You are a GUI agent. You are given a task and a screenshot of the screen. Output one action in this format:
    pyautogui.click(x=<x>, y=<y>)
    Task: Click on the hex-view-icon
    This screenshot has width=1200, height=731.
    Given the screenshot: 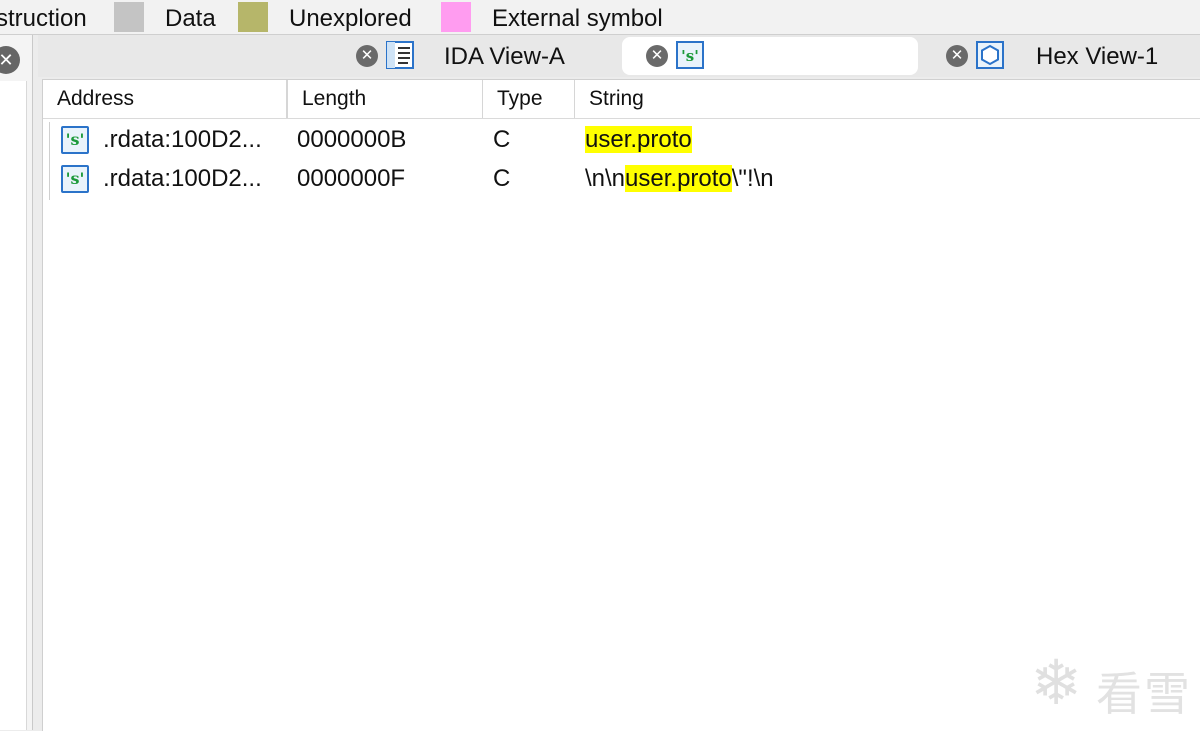 What is the action you would take?
    pyautogui.click(x=990, y=55)
    